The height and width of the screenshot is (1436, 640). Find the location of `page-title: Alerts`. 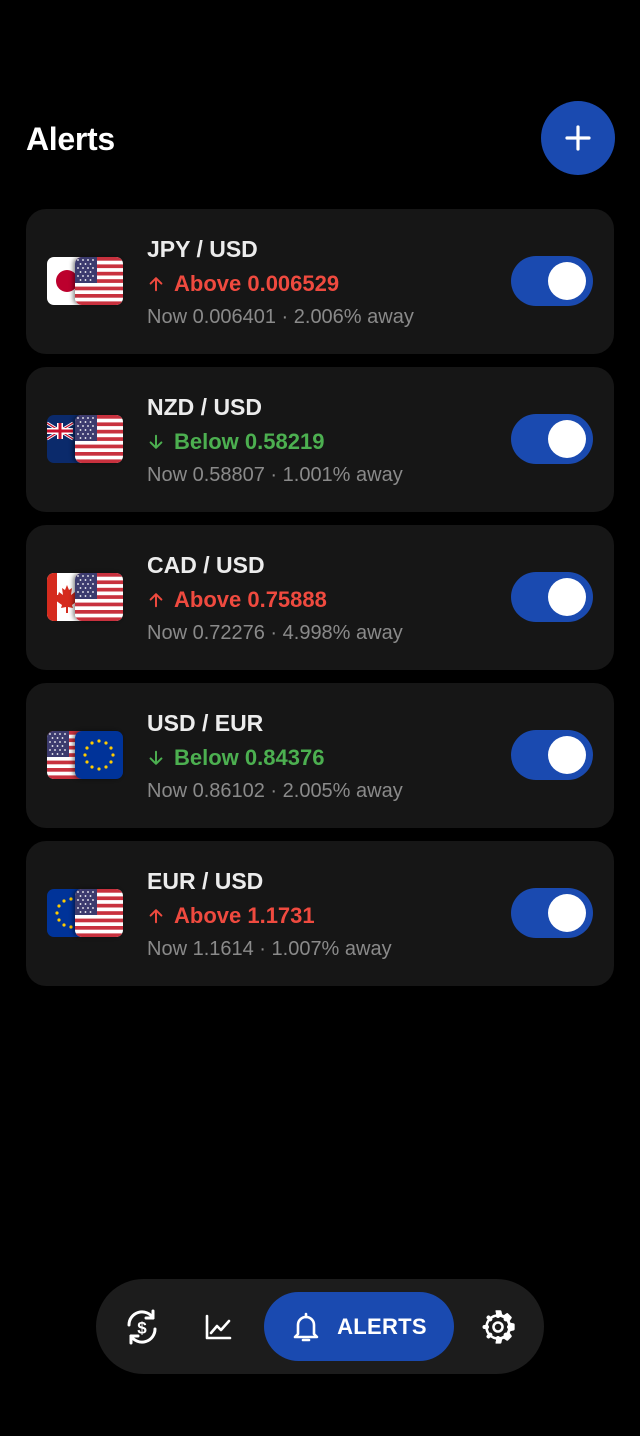

page-title: Alerts is located at coordinates (70, 139).